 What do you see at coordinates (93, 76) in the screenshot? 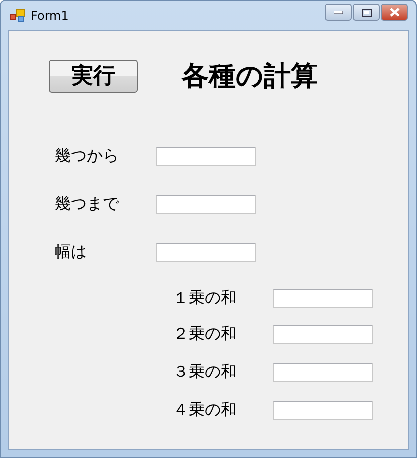
I see `run-button: 実行` at bounding box center [93, 76].